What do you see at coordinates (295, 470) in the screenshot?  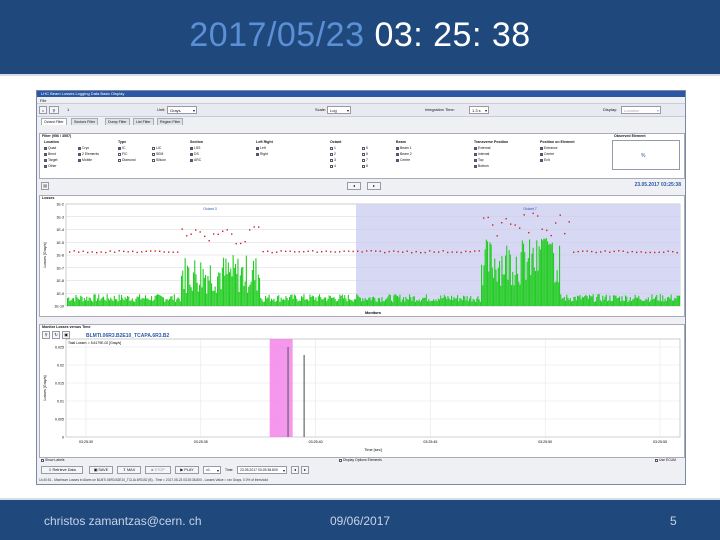 I see `step-back-icon: ◂` at bounding box center [295, 470].